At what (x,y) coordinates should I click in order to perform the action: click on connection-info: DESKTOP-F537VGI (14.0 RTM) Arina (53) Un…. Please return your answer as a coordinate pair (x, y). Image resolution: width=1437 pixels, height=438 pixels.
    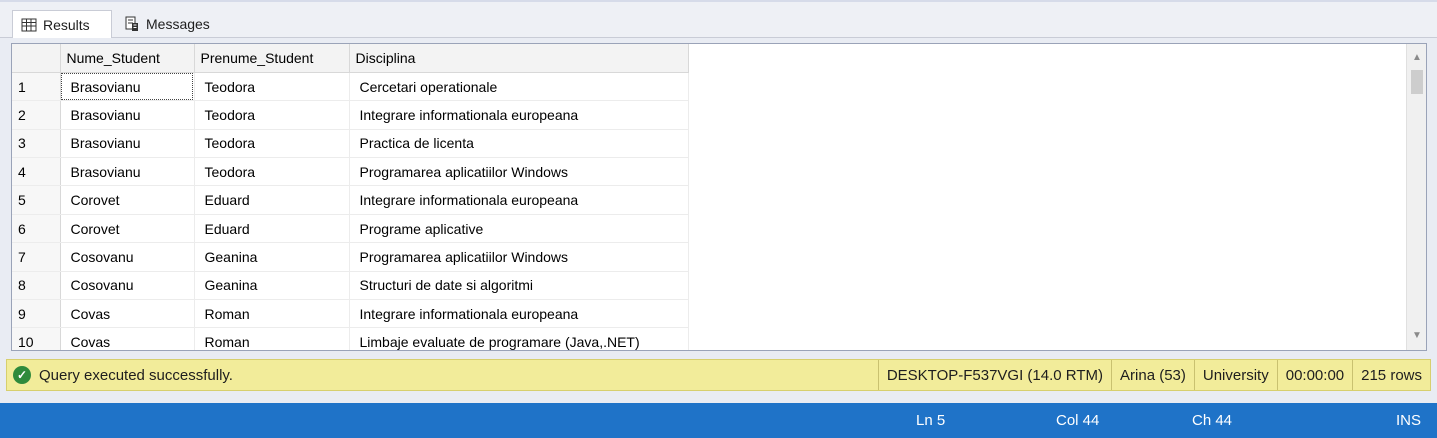
    Looking at the image, I should click on (1153, 375).